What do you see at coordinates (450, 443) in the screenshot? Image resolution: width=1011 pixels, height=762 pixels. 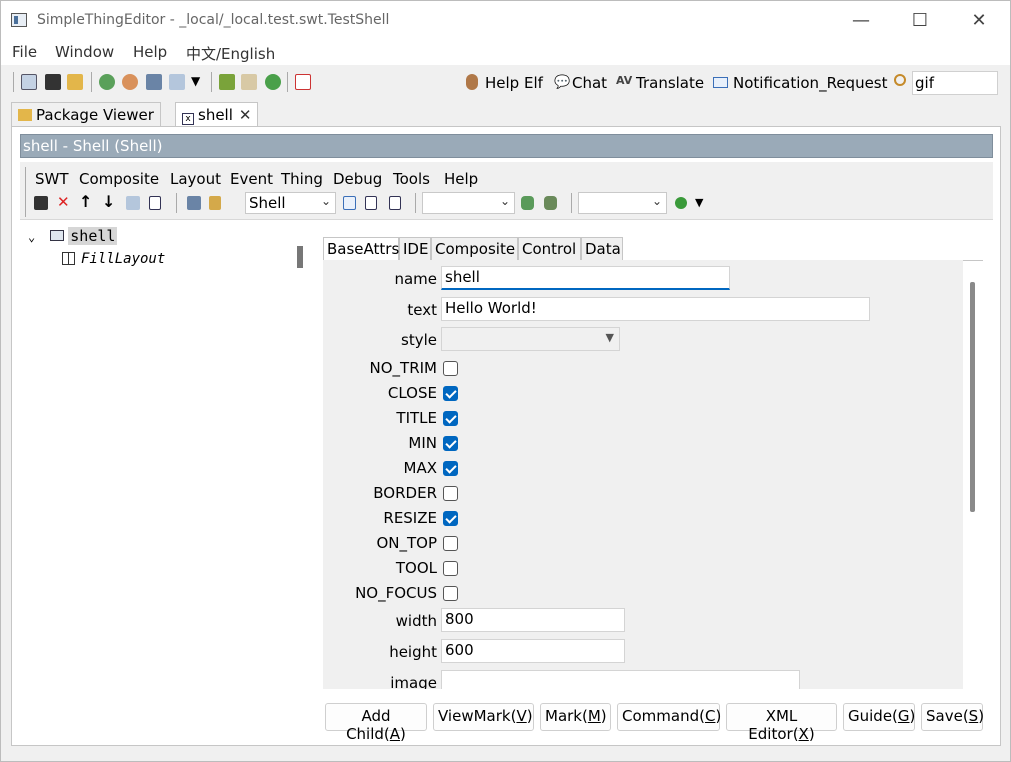 I see `min-checkbox` at bounding box center [450, 443].